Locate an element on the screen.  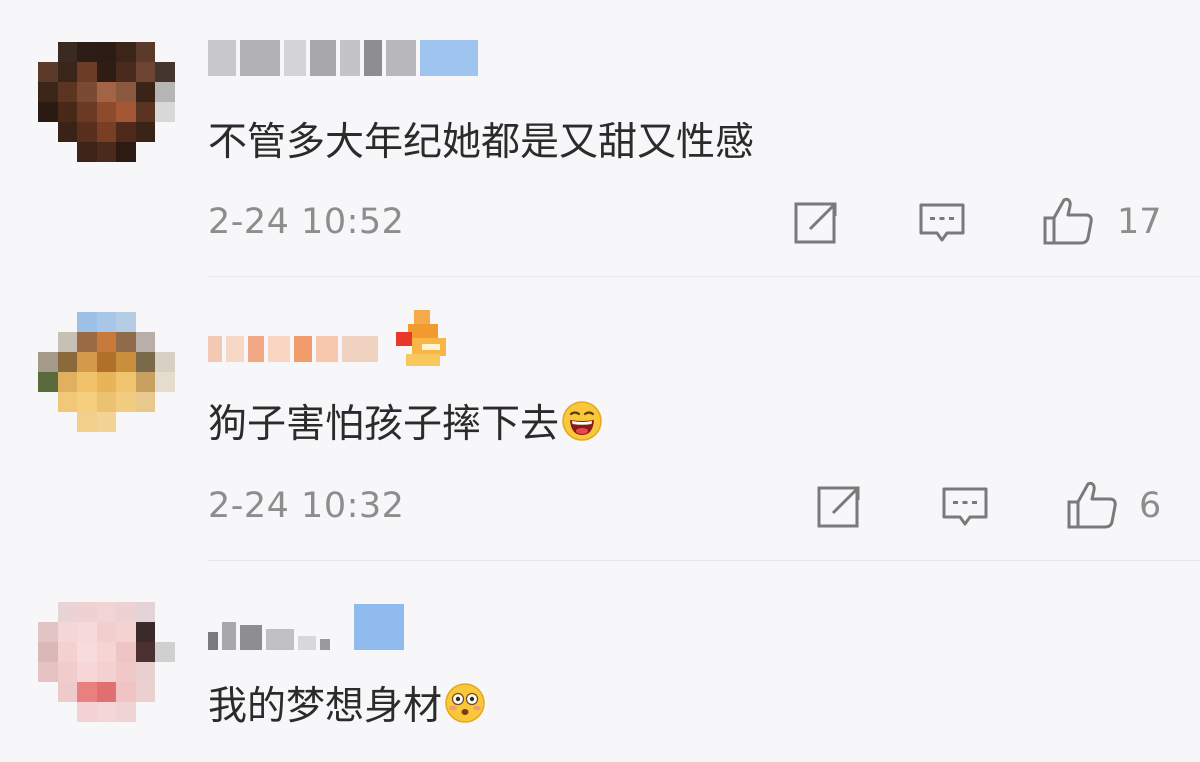
comment-time: 2-24 10:32 is located at coordinates (306, 506).